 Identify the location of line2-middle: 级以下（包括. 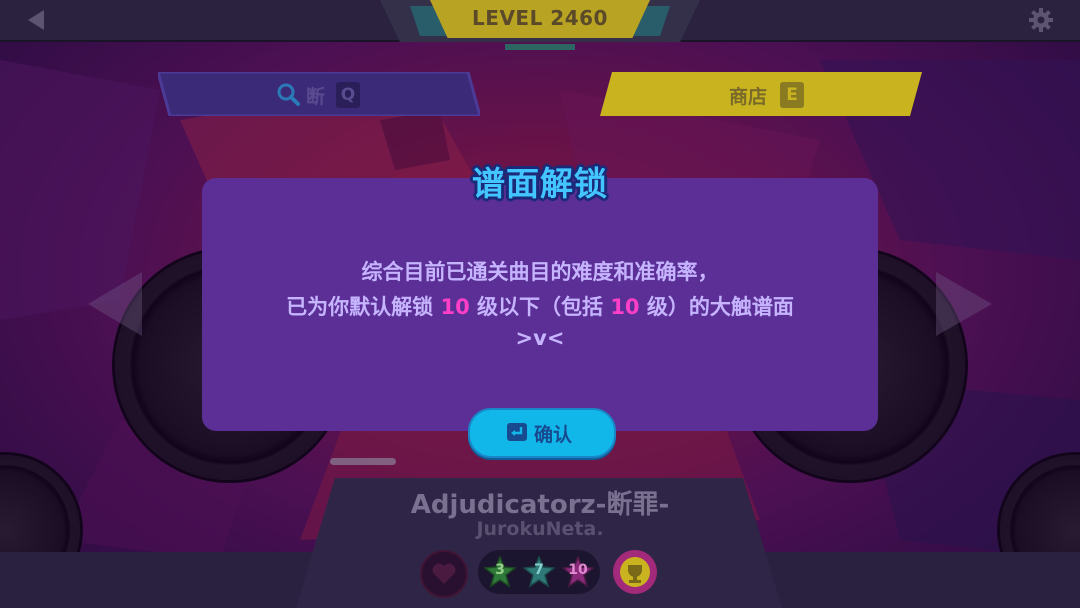
(540, 307).